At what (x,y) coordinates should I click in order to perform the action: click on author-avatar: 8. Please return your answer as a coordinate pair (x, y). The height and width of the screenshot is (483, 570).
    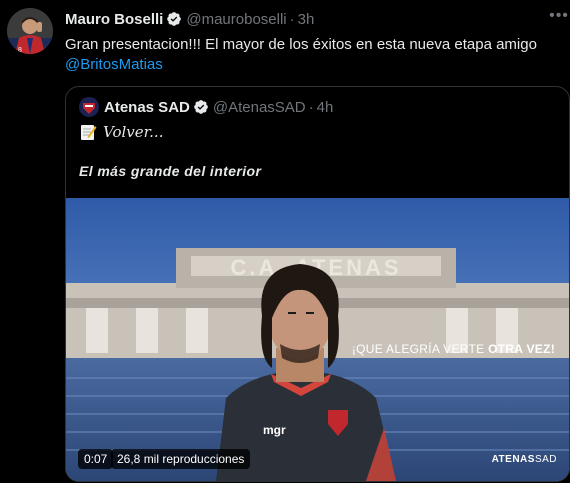
    Looking at the image, I should click on (30, 31).